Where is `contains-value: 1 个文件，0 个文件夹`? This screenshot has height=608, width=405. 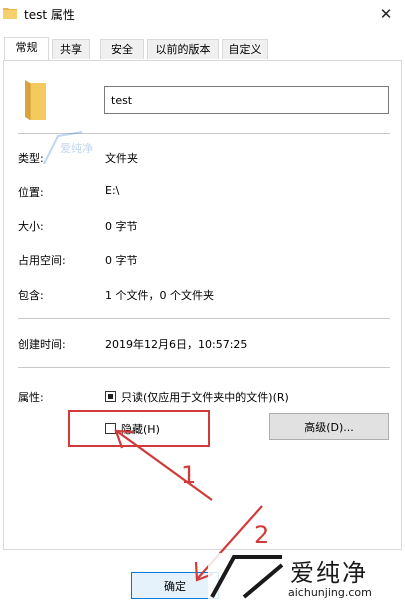 contains-value: 1 个文件，0 个文件夹 is located at coordinates (159, 295).